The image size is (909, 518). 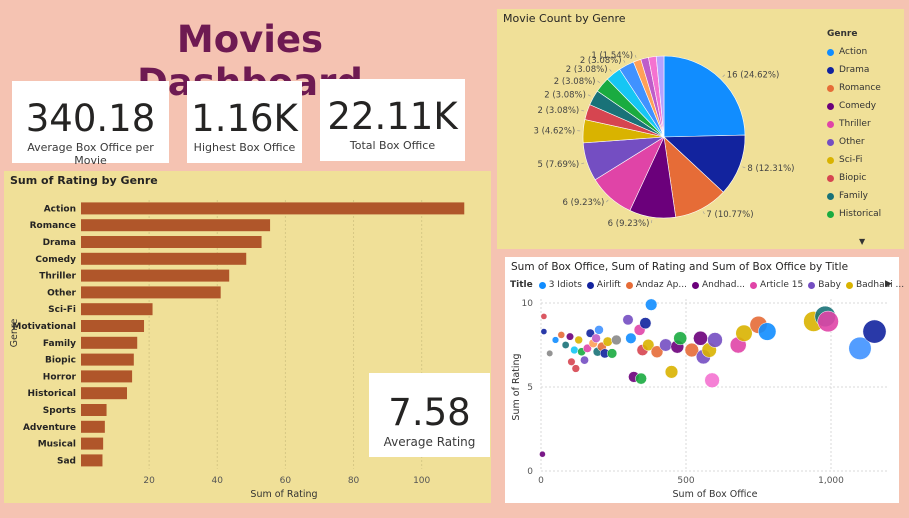 I want to click on category-label: Horror, so click(x=60, y=377).